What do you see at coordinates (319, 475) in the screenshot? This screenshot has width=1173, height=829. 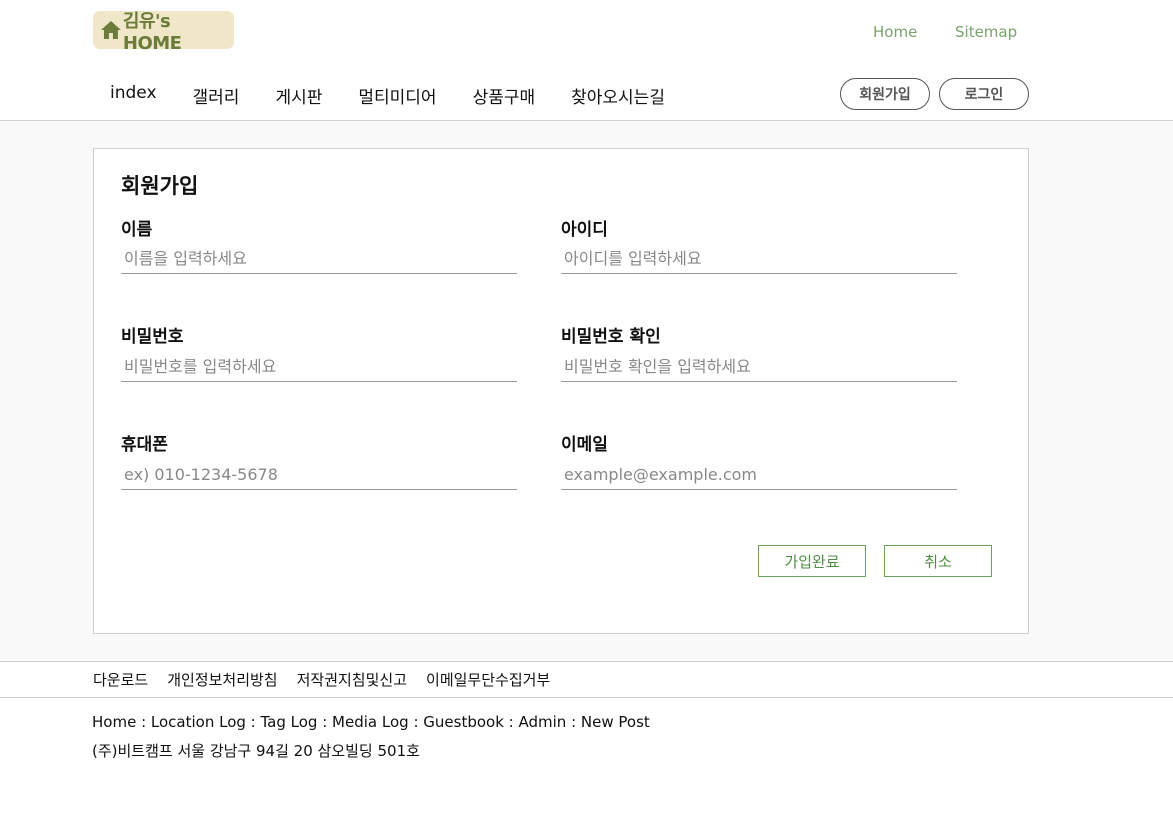 I see `phone-input` at bounding box center [319, 475].